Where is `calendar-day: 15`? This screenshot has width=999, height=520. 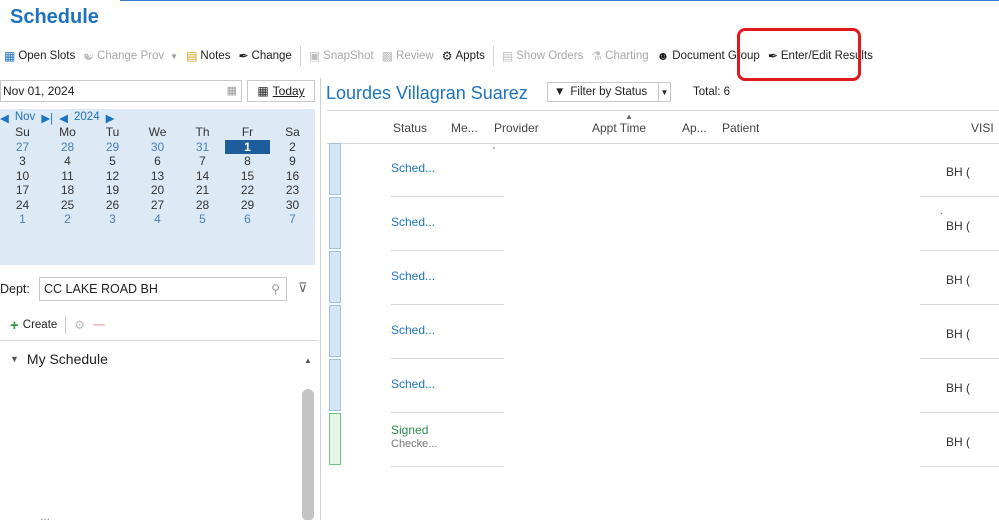
calendar-day: 15 is located at coordinates (247, 176).